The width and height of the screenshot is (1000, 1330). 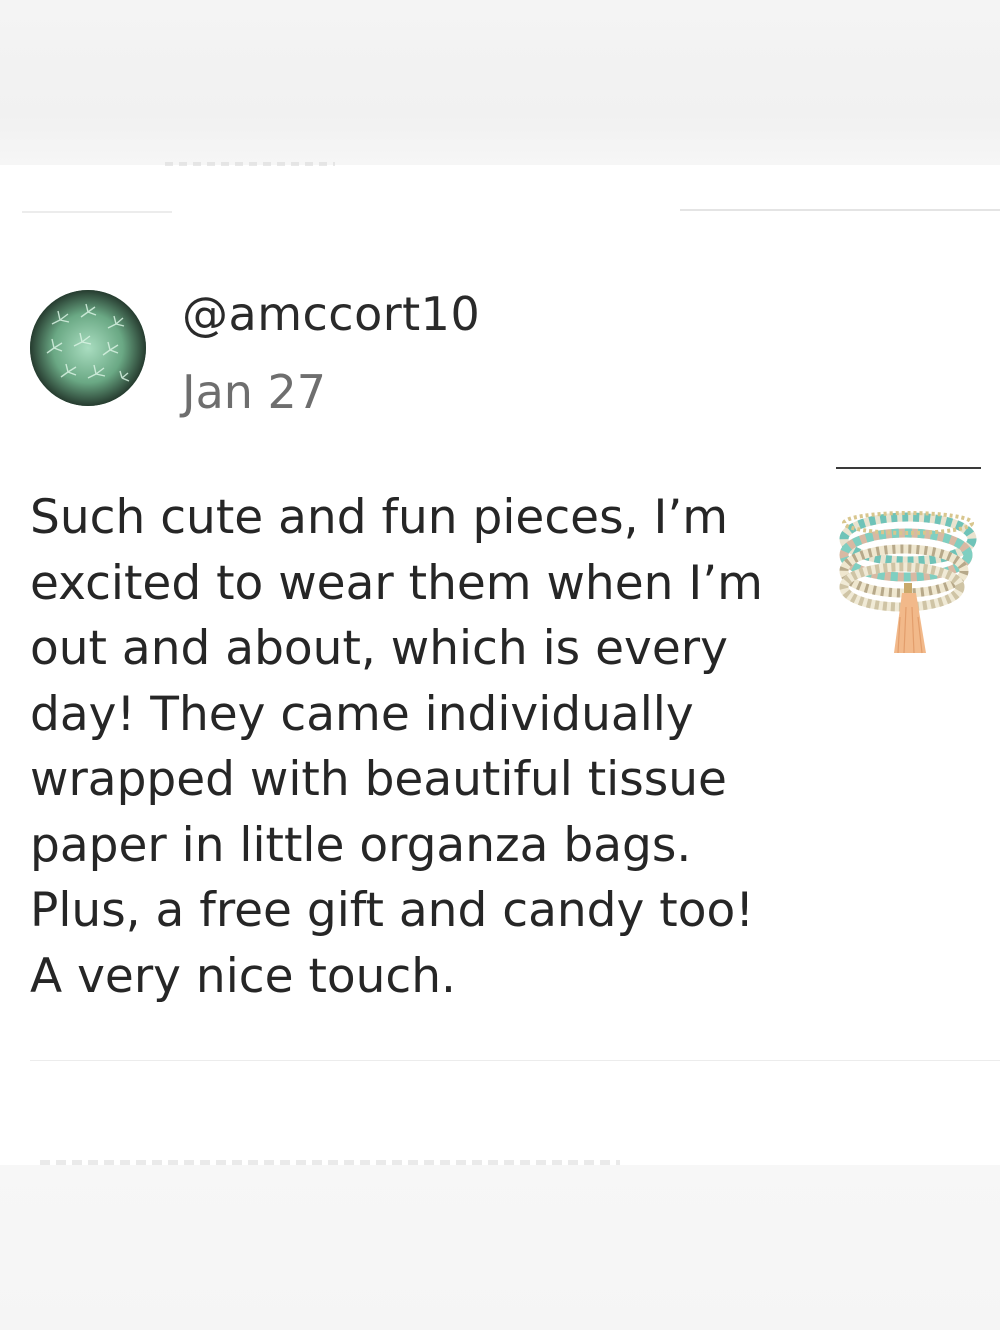 I want to click on review-username: @amccort10, so click(x=331, y=314).